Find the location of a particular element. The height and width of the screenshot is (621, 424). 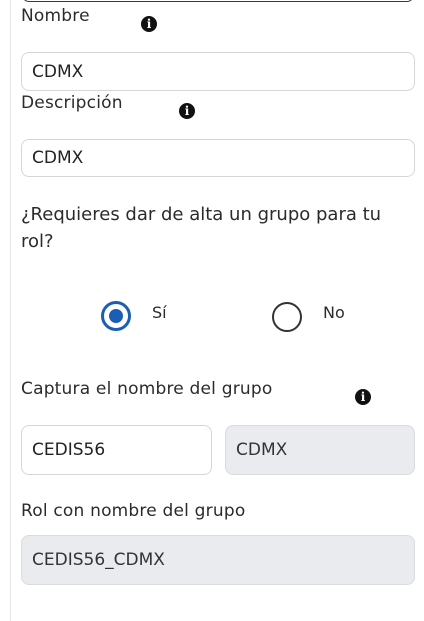

radio-si-label: Sí is located at coordinates (159, 312).